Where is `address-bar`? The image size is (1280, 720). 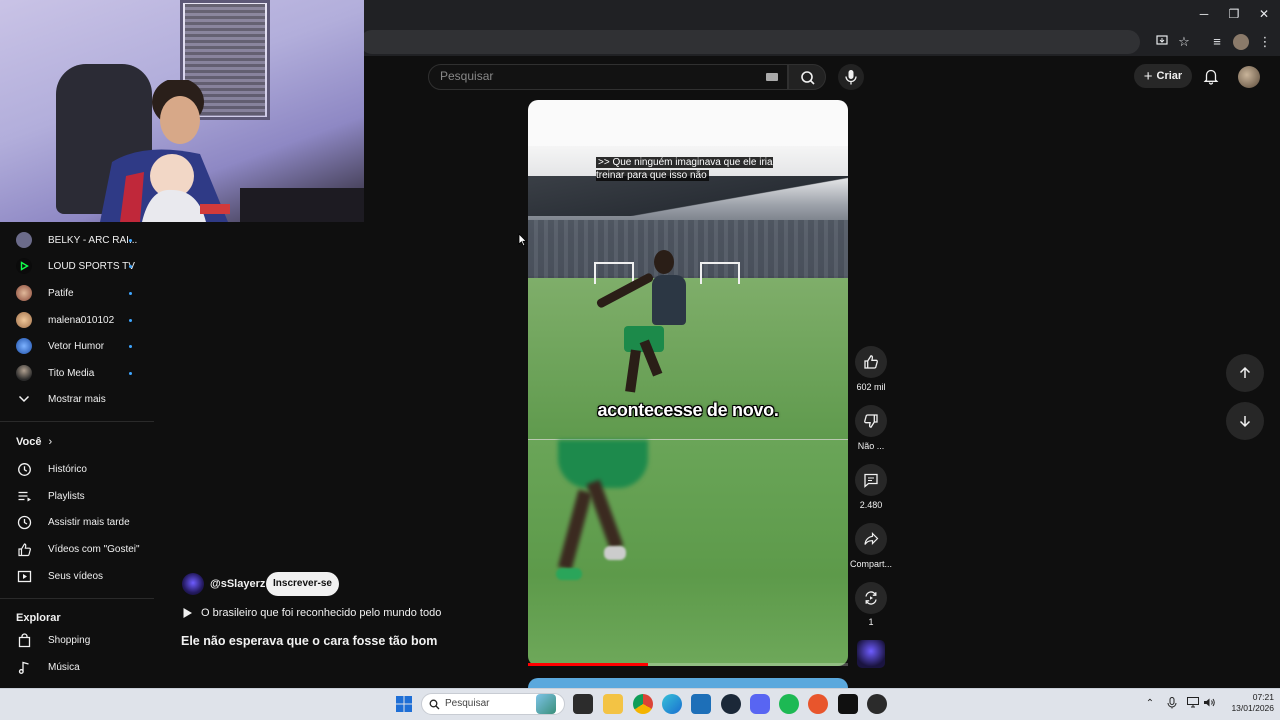 address-bar is located at coordinates (750, 42).